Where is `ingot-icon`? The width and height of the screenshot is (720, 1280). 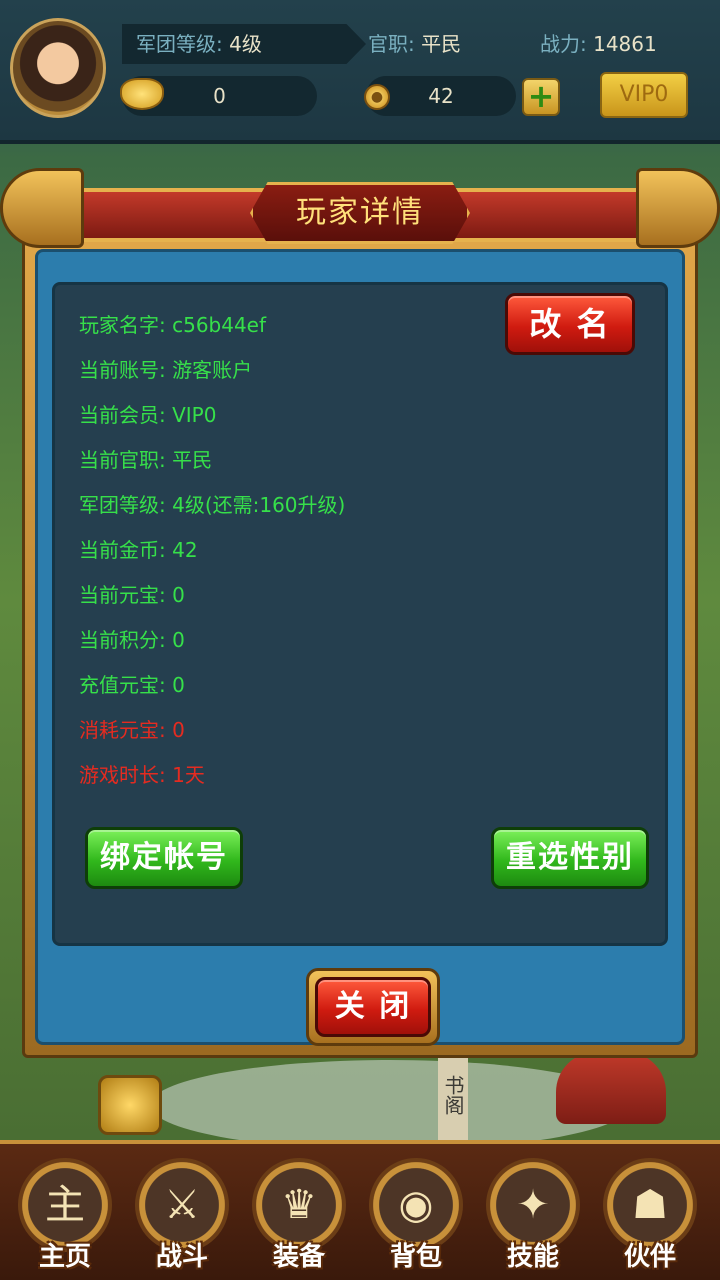
ingot-icon is located at coordinates (142, 94).